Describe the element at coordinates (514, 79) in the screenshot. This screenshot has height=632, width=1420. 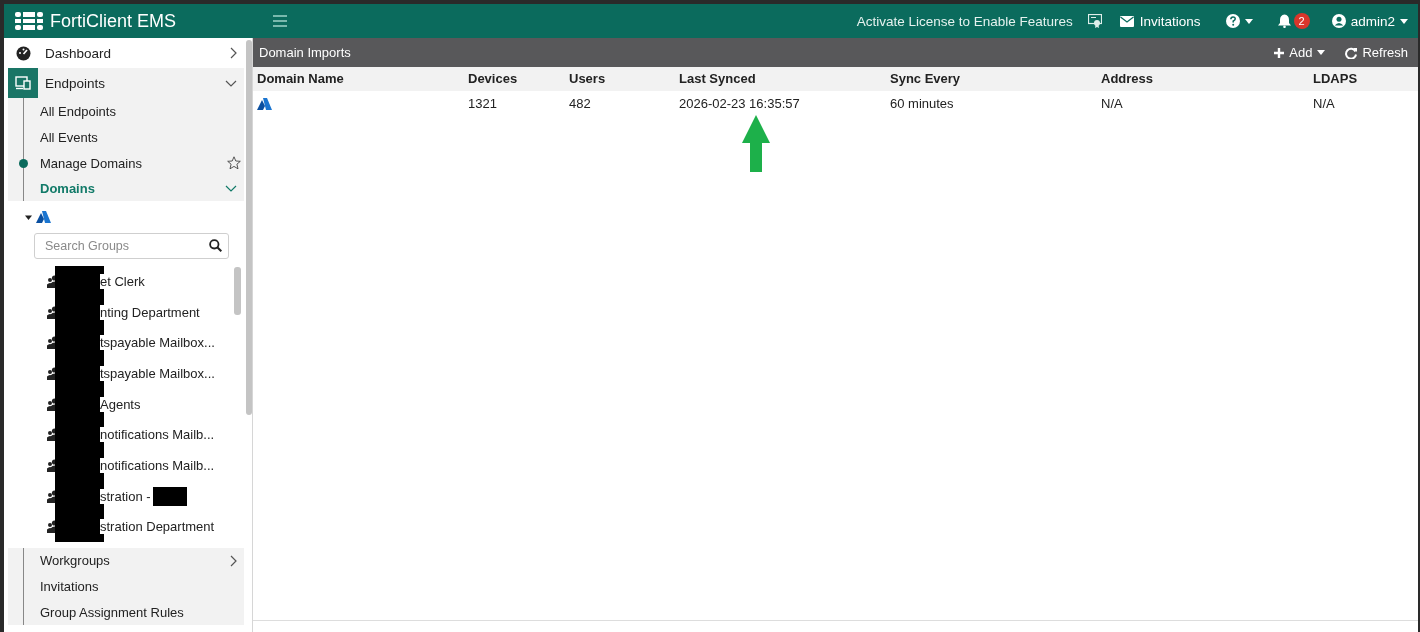
I see `column-header: Devices` at that location.